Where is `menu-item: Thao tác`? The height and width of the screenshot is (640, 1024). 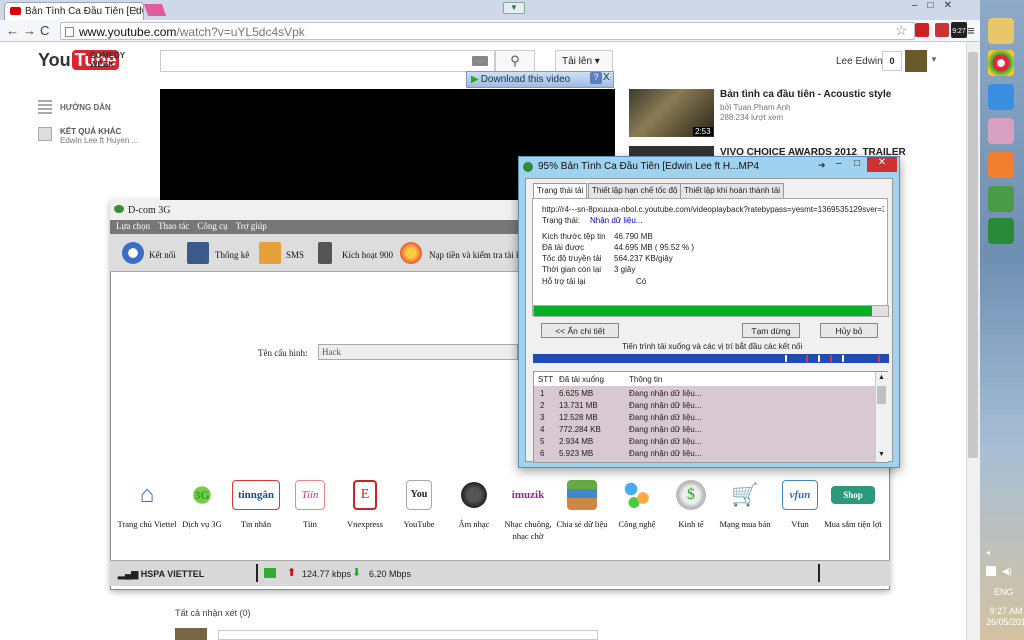
menu-item: Thao tác is located at coordinates (173, 226).